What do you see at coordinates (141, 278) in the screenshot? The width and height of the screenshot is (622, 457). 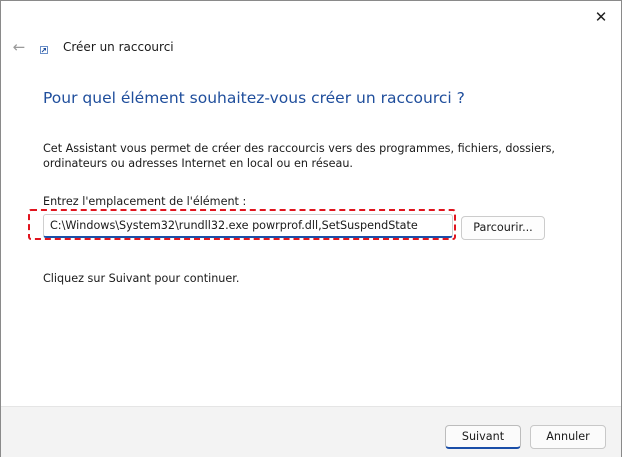 I see `continue-instruction: Cliquez sur Suivant pour continuer.` at bounding box center [141, 278].